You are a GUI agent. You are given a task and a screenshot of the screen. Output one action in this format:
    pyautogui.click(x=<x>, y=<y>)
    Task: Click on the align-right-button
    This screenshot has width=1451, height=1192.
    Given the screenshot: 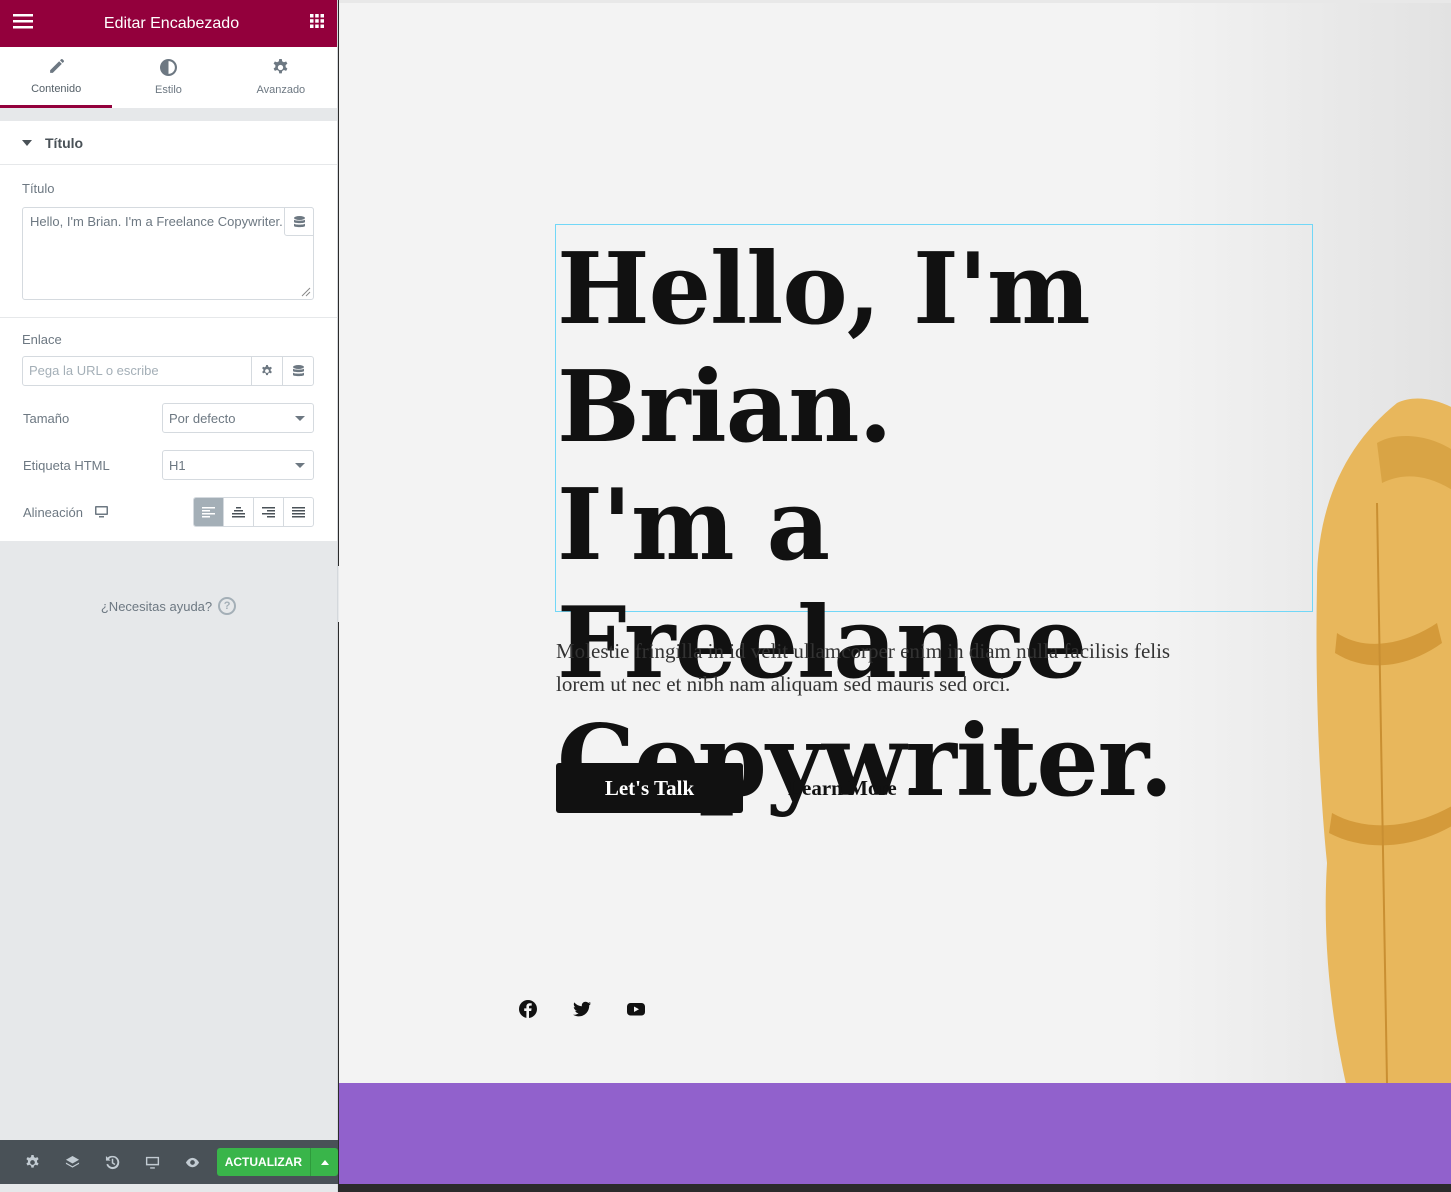 What is the action you would take?
    pyautogui.click(x=268, y=512)
    